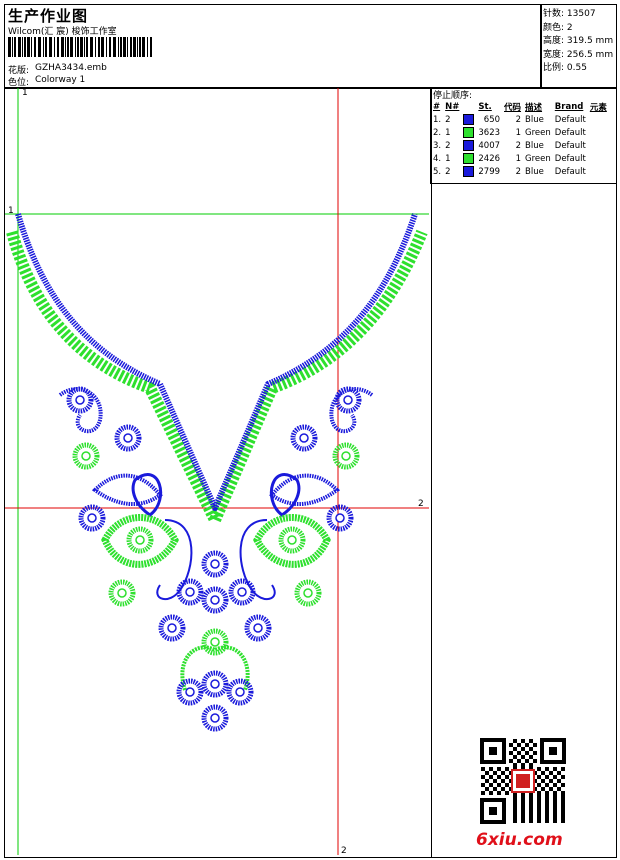  I want to click on right-leaf-blue, so click(305, 490).